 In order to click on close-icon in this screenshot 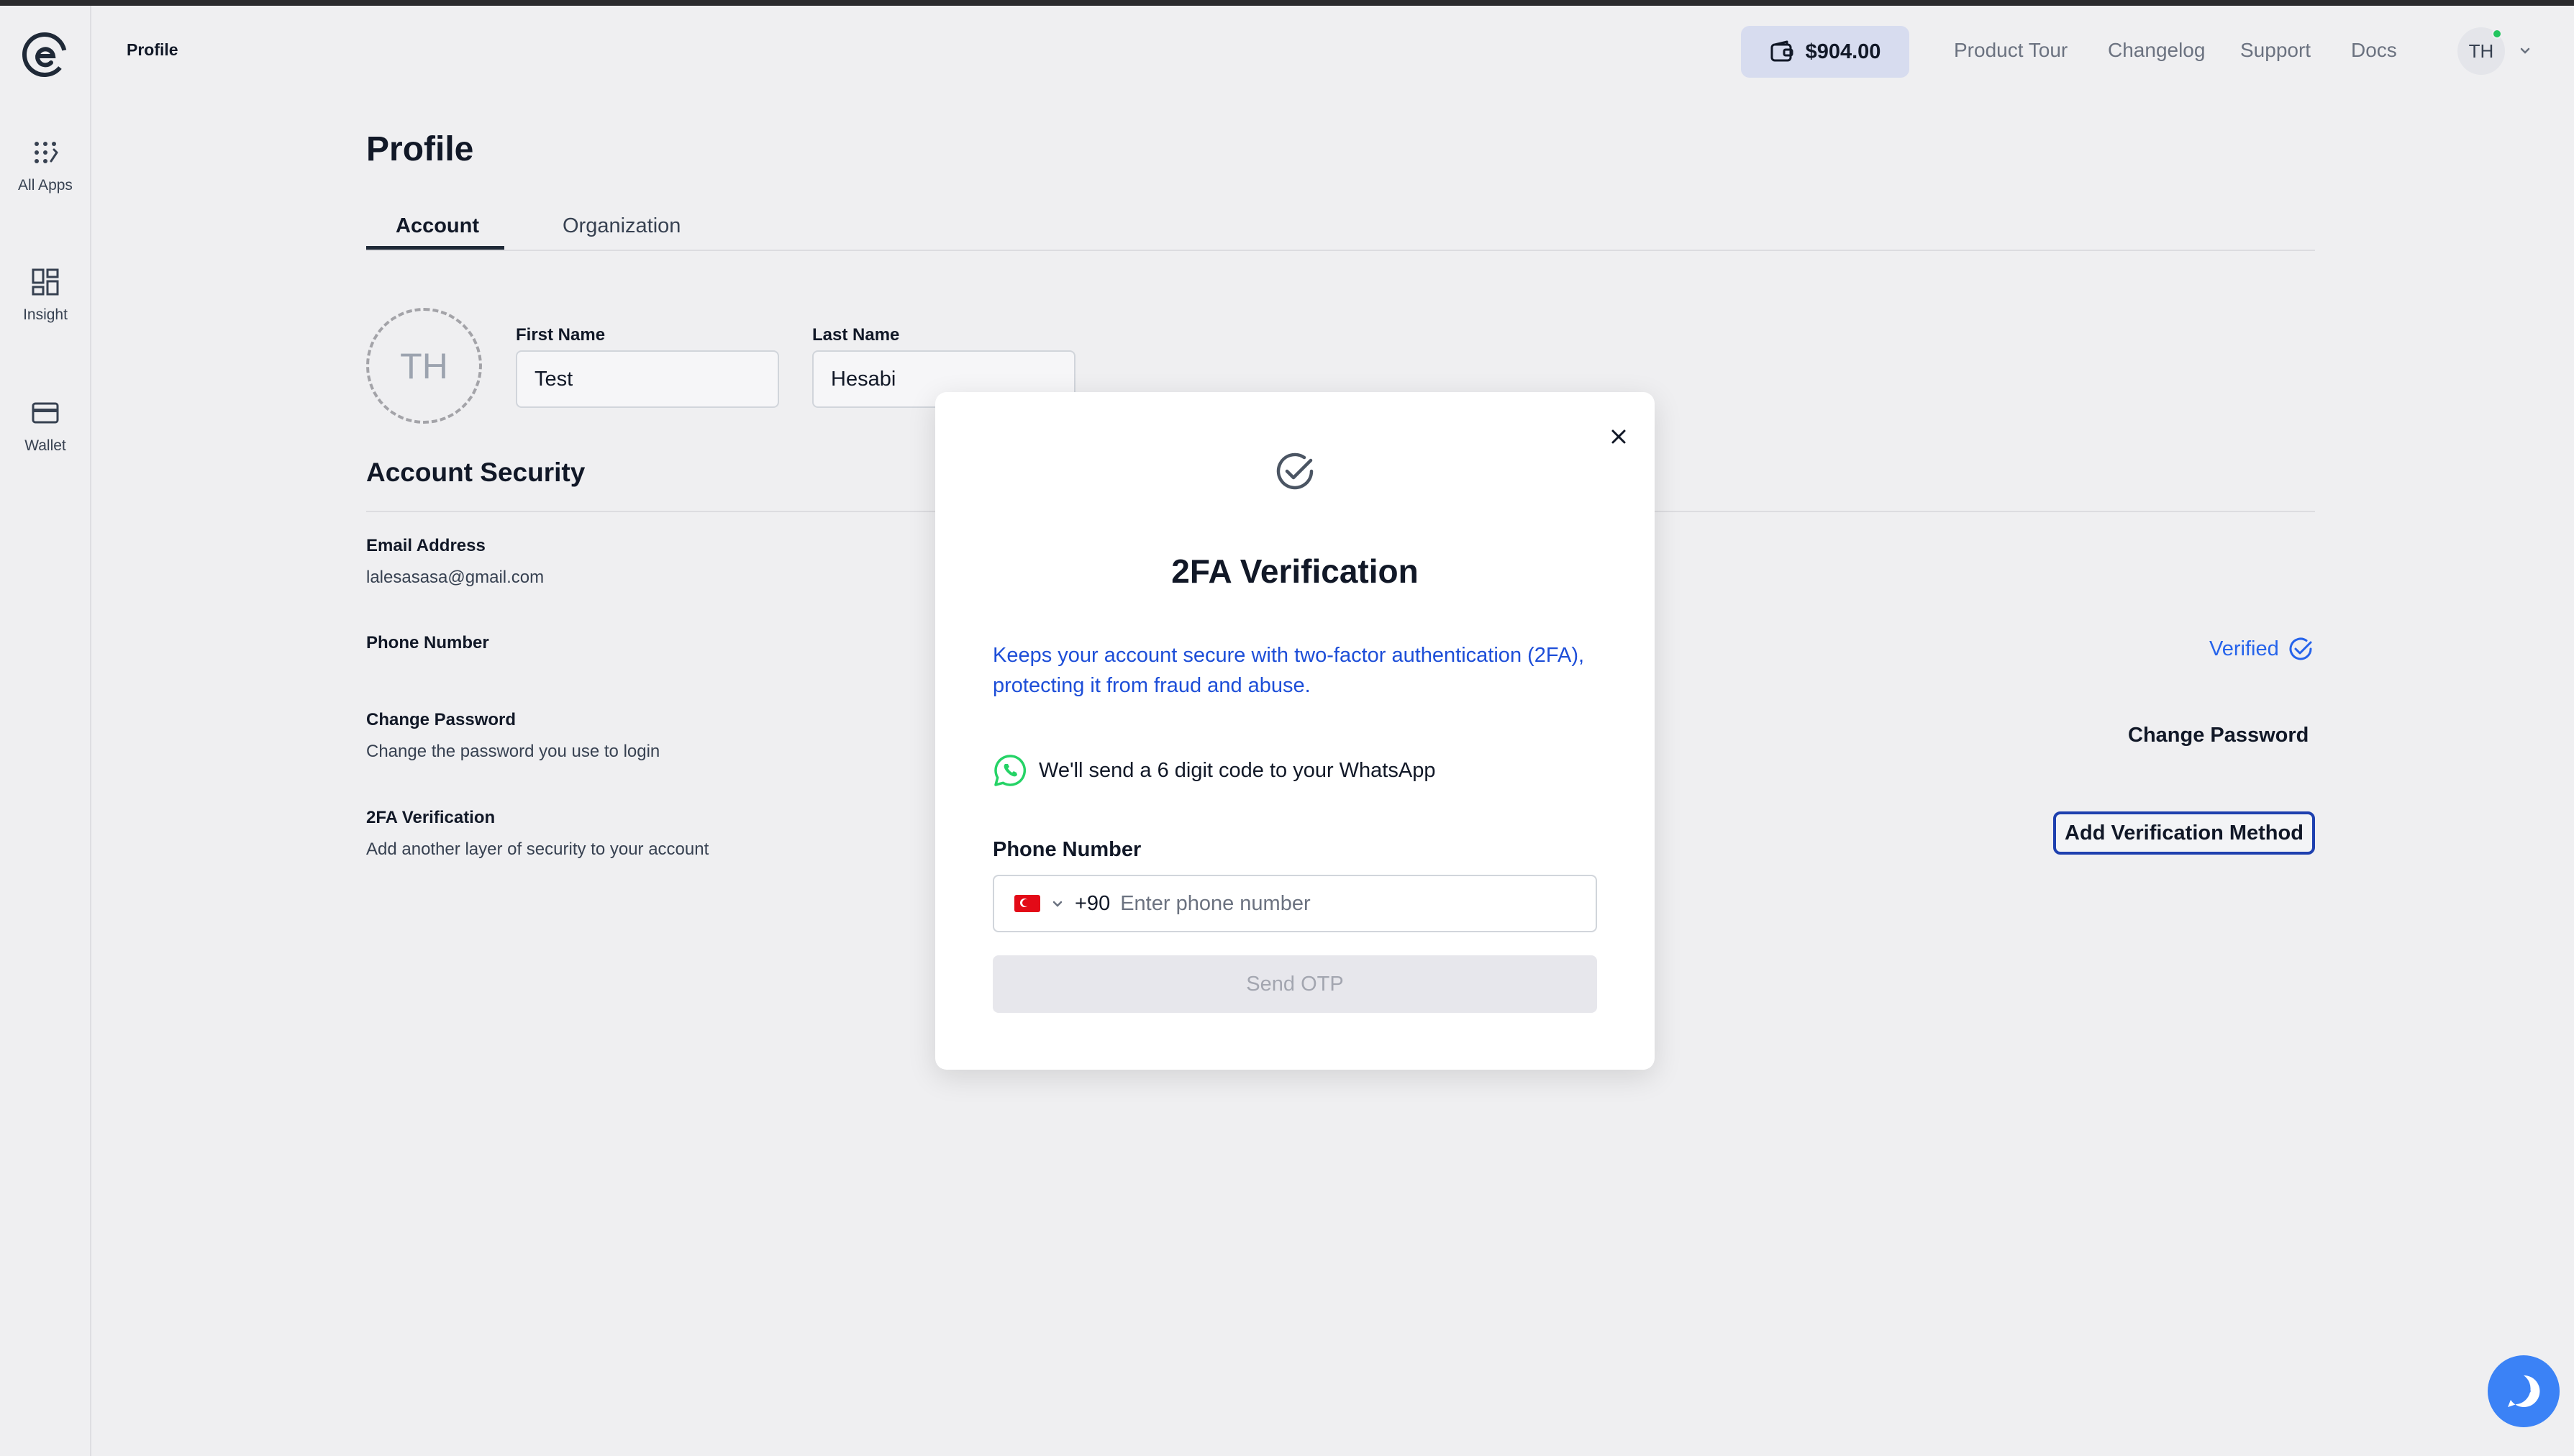, I will do `click(1618, 436)`.